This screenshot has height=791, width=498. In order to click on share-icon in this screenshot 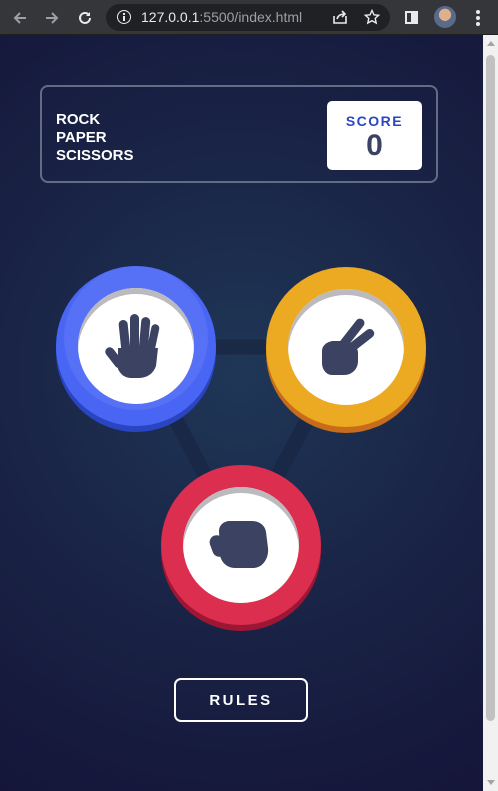, I will do `click(340, 20)`.